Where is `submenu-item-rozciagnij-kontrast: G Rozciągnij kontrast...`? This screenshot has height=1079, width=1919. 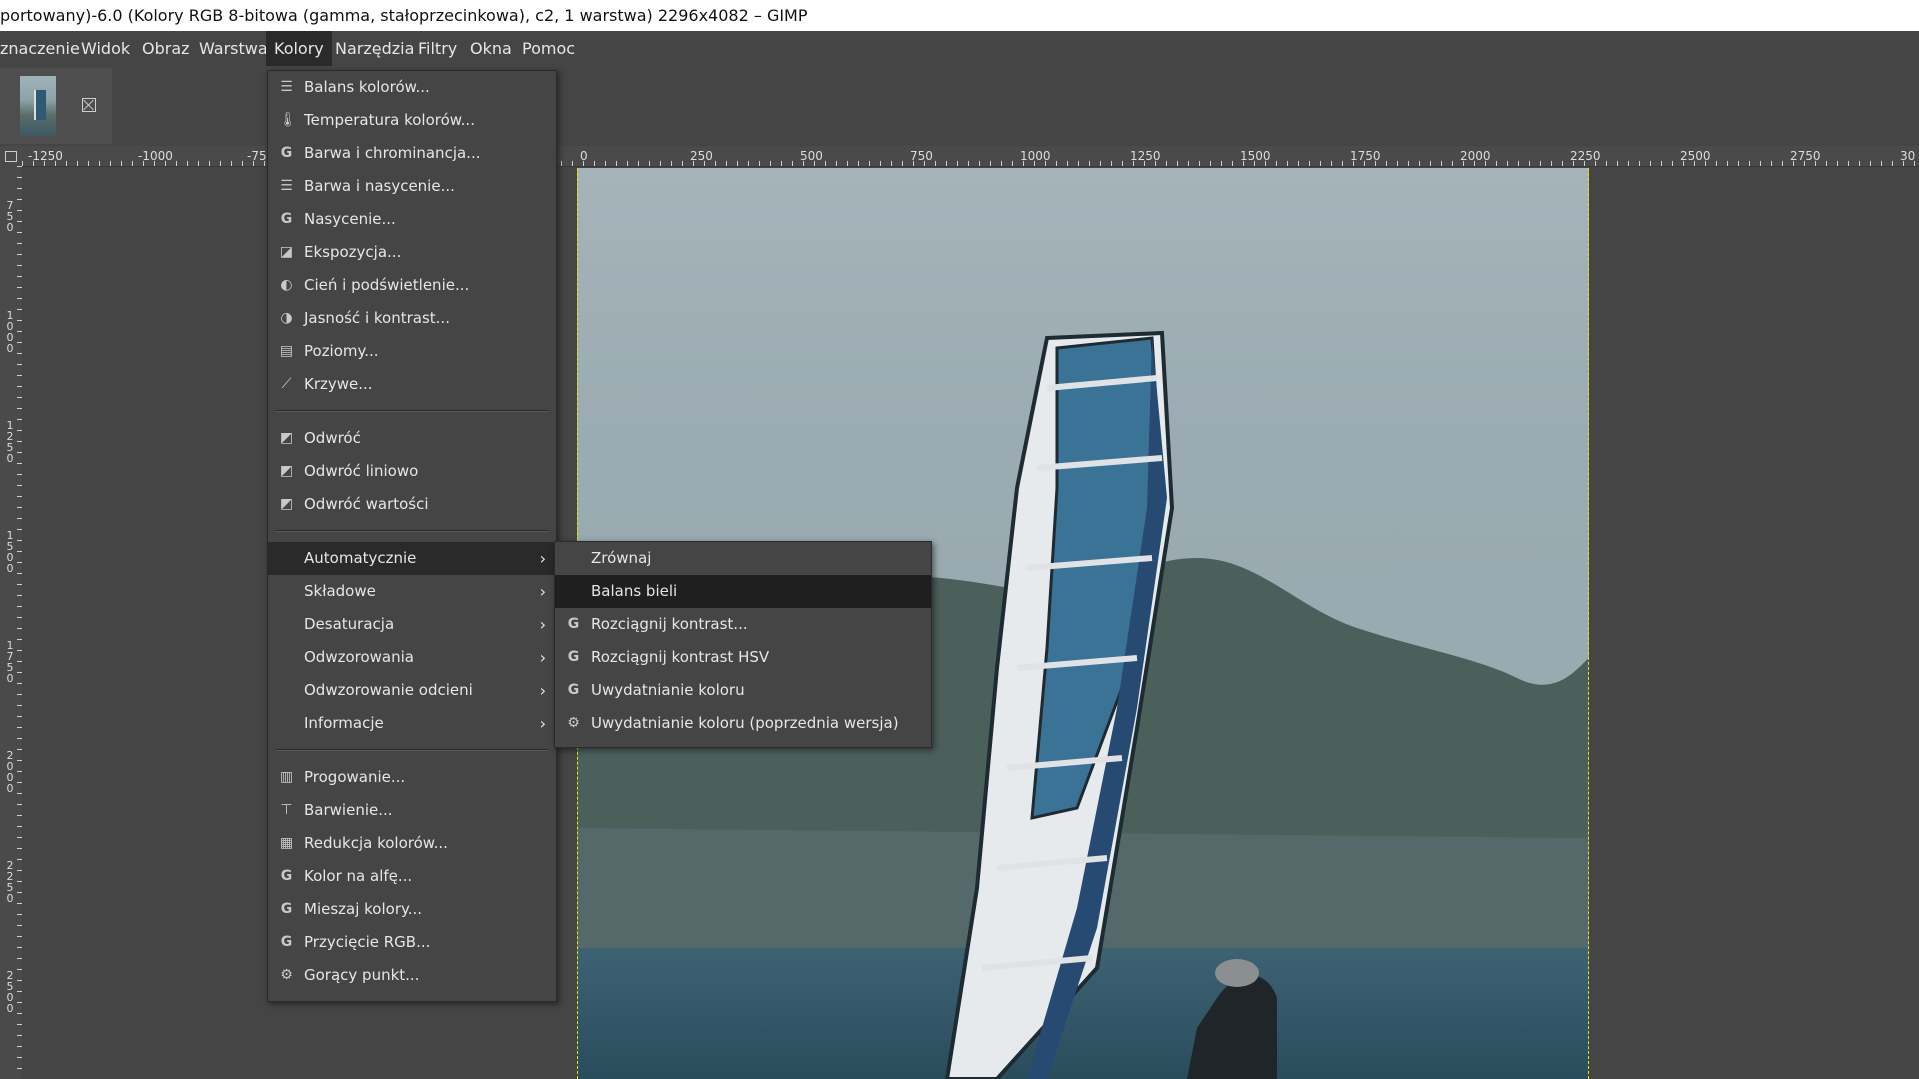
submenu-item-rozciagnij-kontrast: G Rozciągnij kontrast... is located at coordinates (743, 624).